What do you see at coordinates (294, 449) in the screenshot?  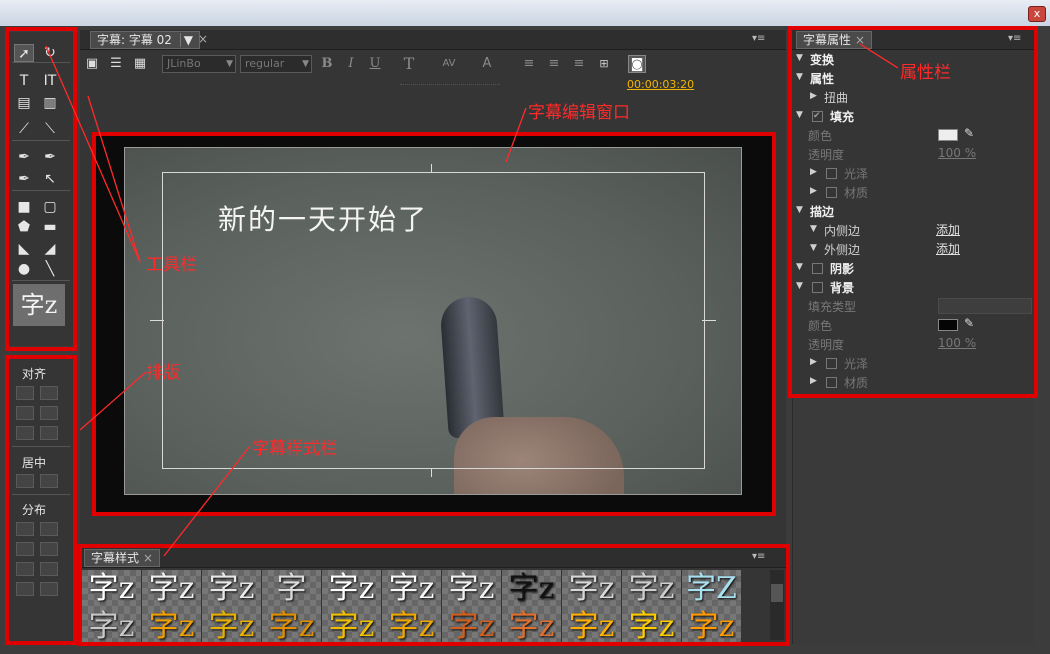 I see `styles-annotation: 字幕样式栏` at bounding box center [294, 449].